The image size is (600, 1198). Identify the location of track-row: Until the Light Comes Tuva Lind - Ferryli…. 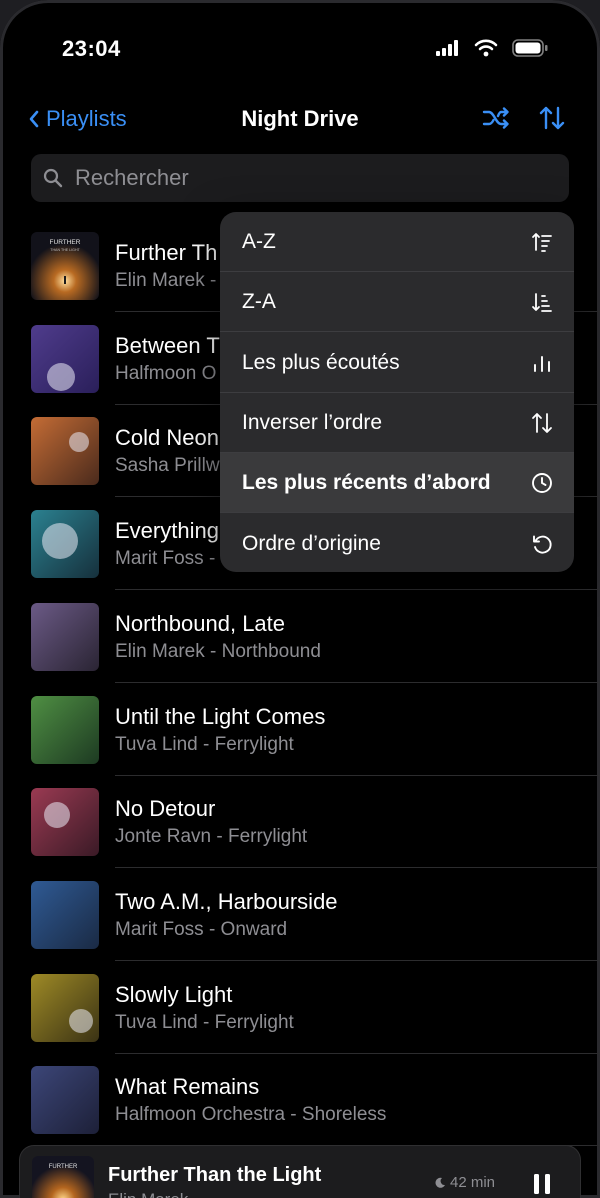
(300, 730).